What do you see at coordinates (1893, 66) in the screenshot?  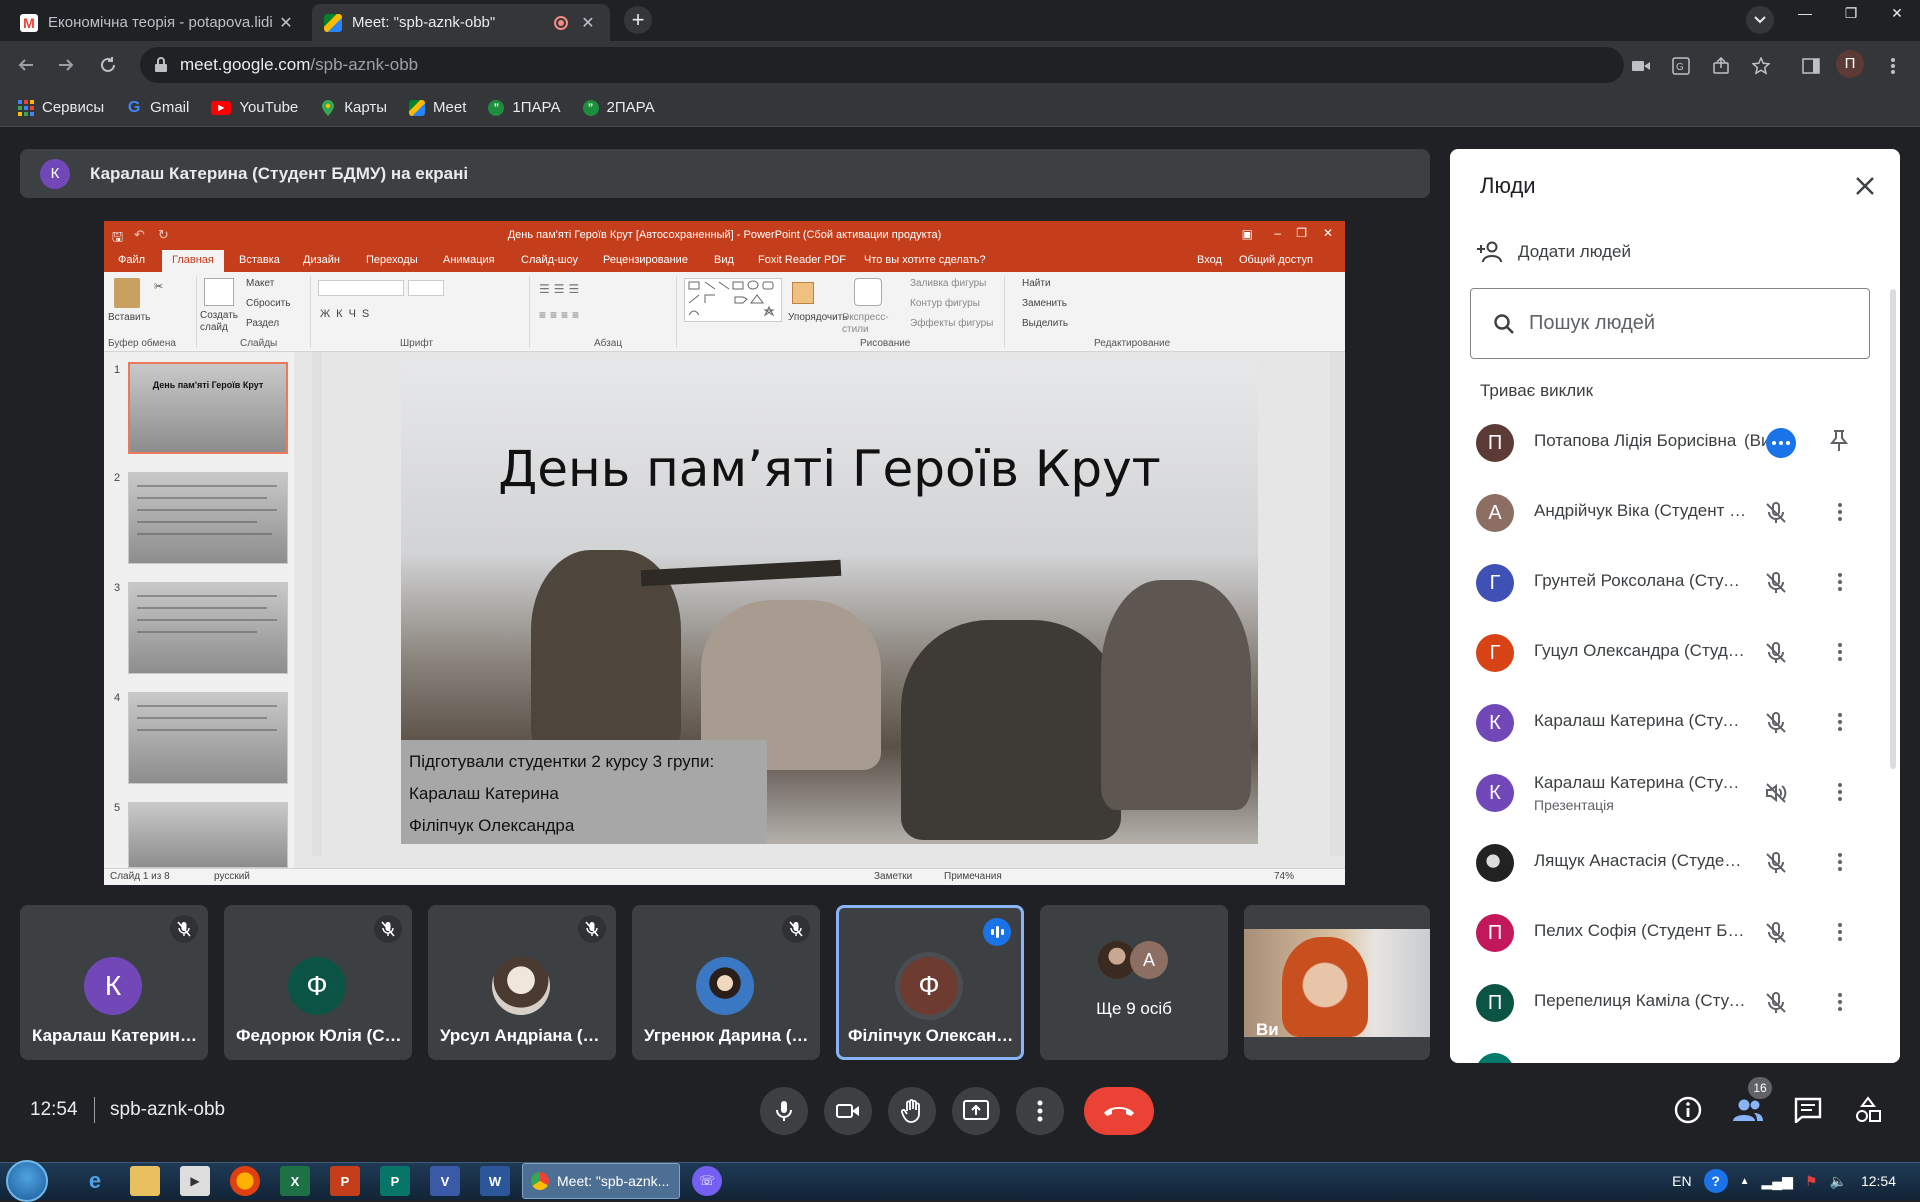 I see `kebab-menu-icon` at bounding box center [1893, 66].